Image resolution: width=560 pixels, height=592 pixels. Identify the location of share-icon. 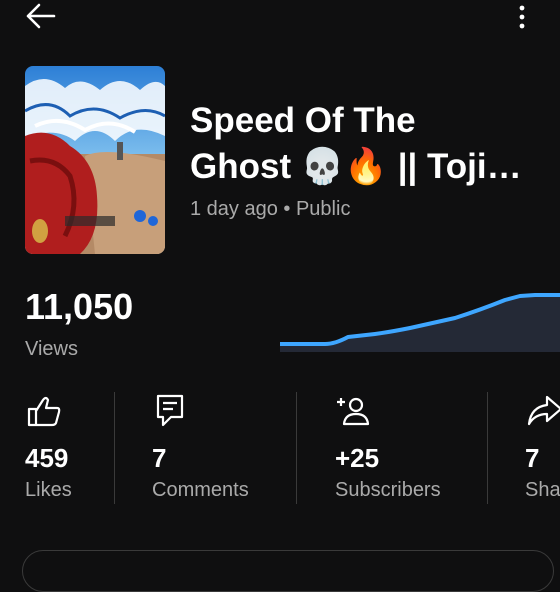
(543, 410).